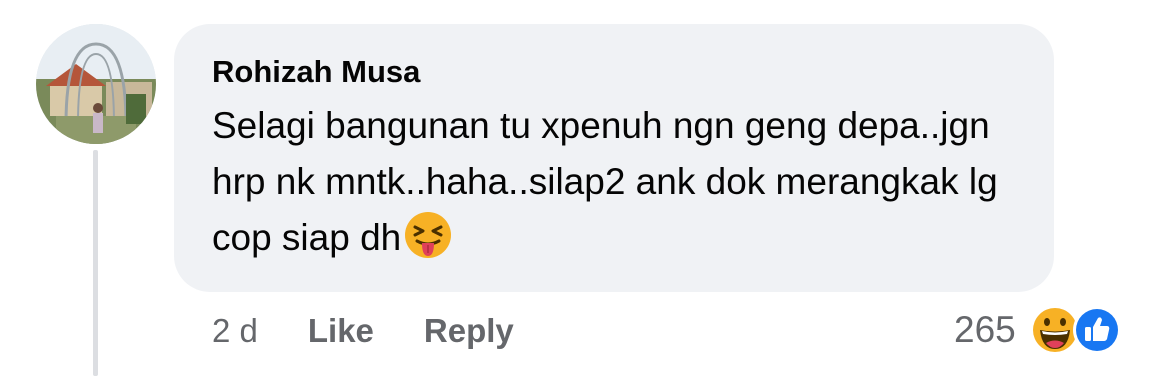  What do you see at coordinates (985, 329) in the screenshot?
I see `reaction-count: 265` at bounding box center [985, 329].